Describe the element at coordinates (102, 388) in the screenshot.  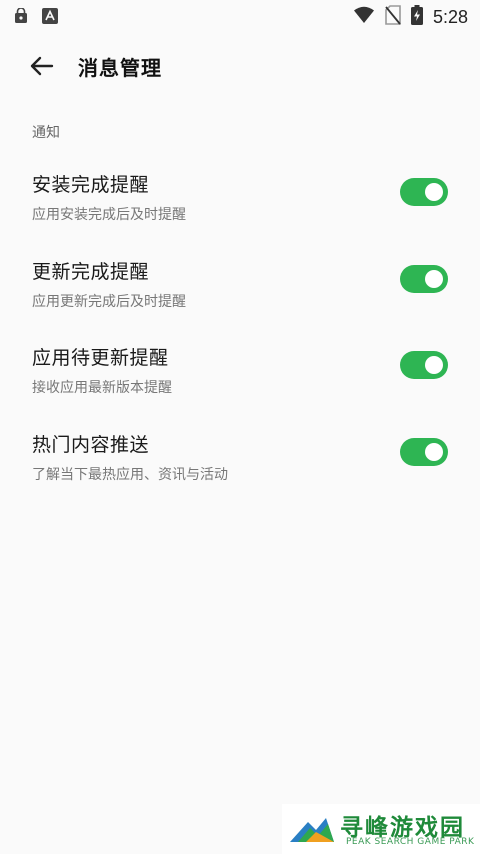
I see `setting-description: 接收应用最新版本提醒` at that location.